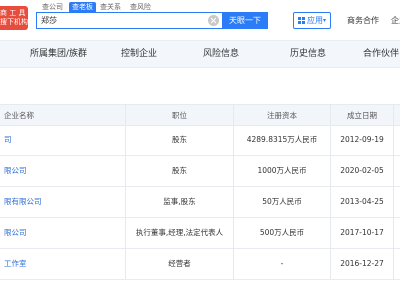 This screenshot has height=300, width=400. I want to click on site-logo-badge: 商 工 具 搜下机构, so click(14, 18).